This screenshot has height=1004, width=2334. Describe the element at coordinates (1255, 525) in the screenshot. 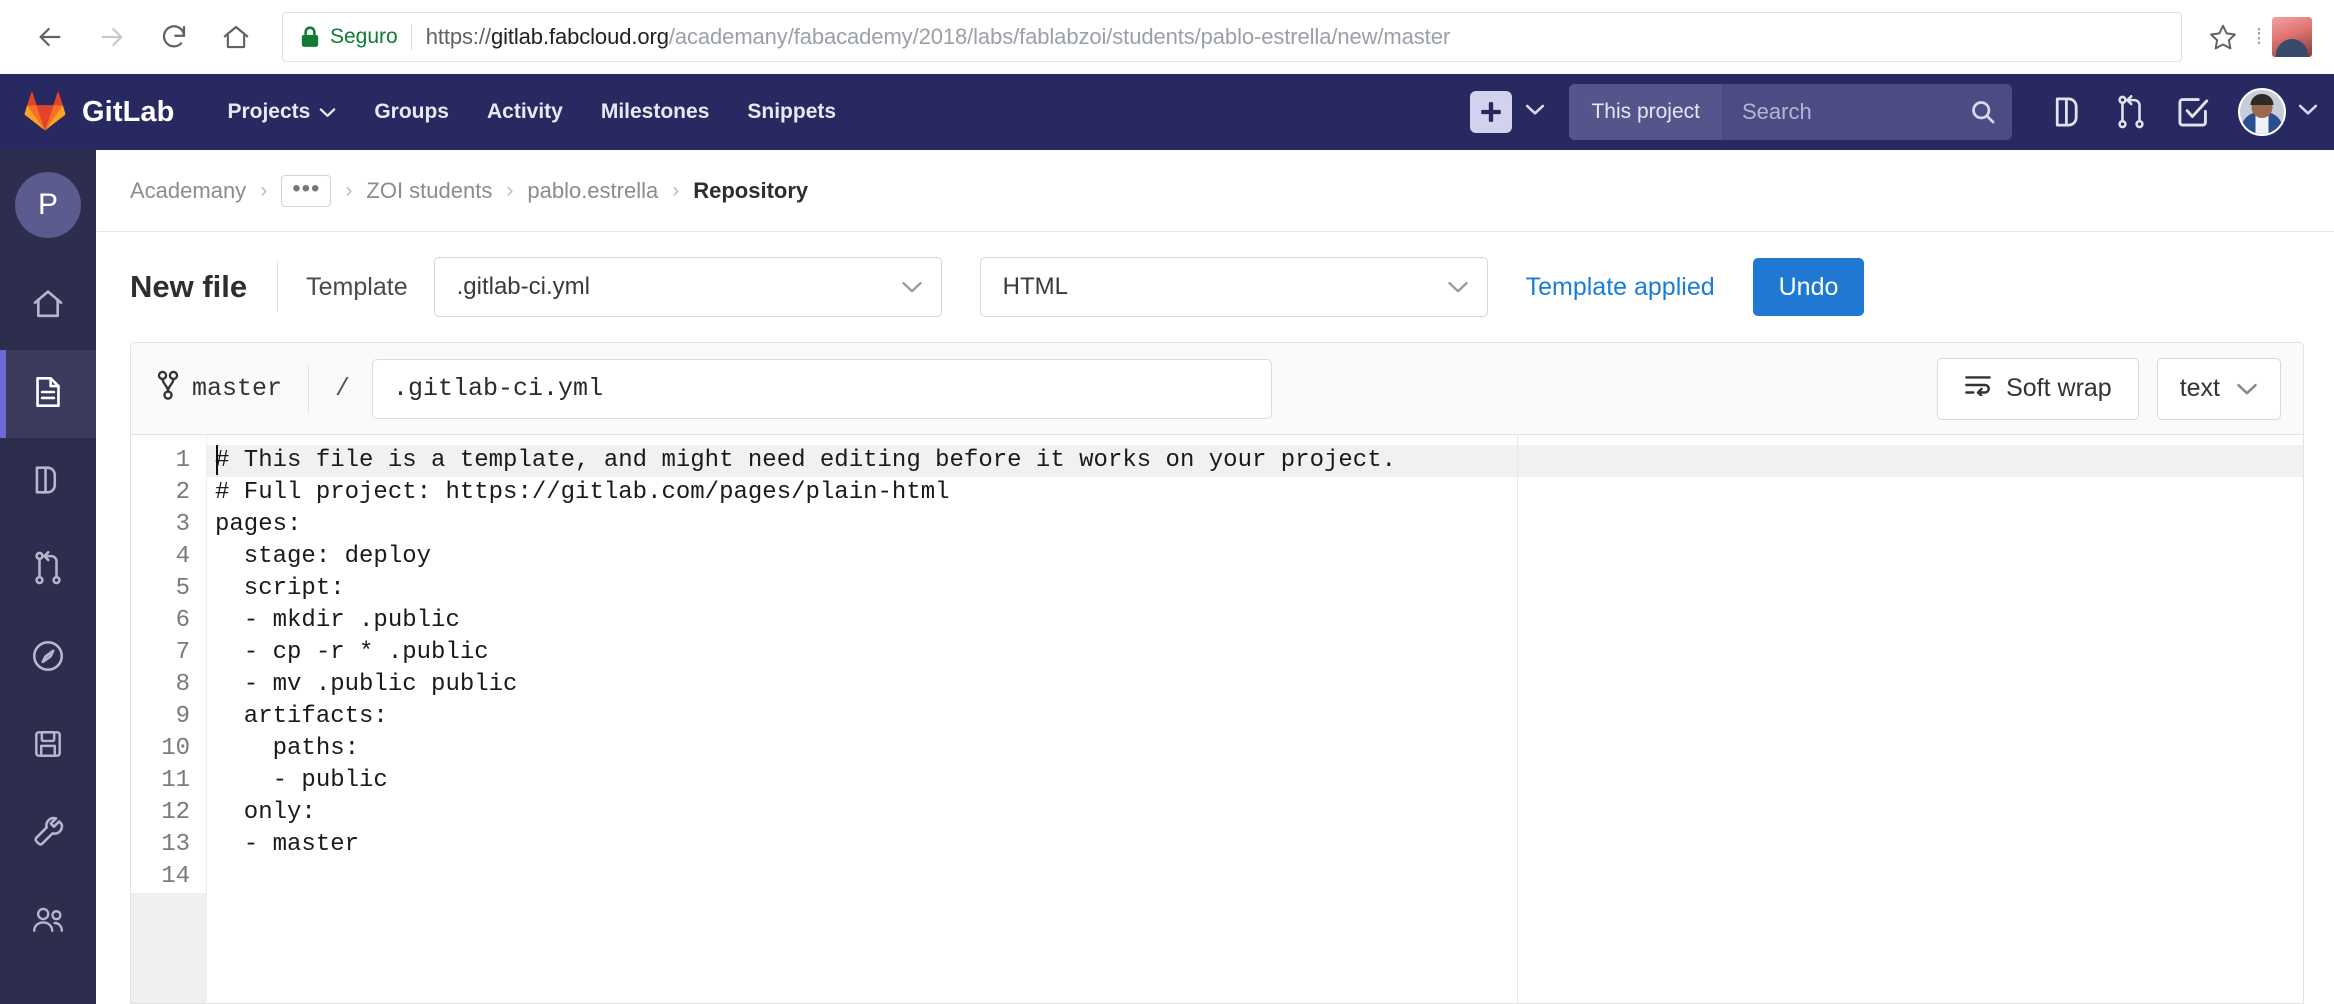

I see `code-line: pages:` at that location.